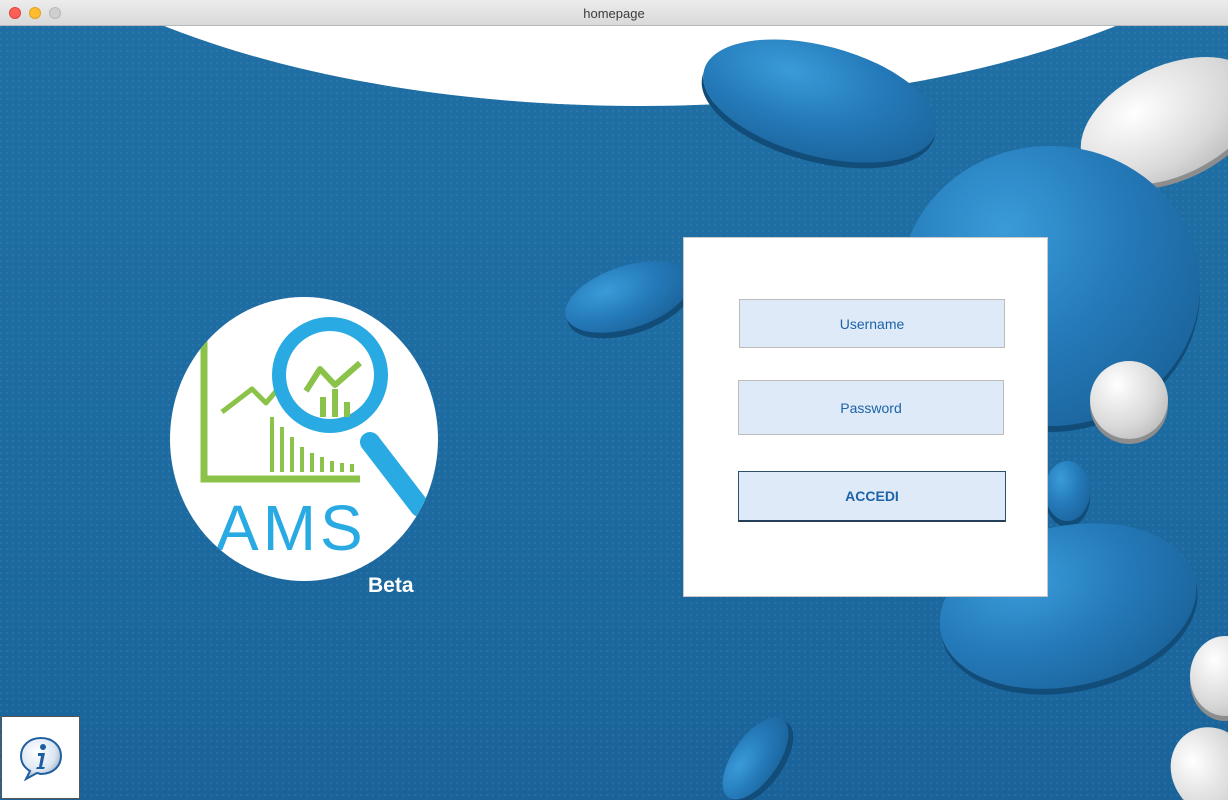 This screenshot has height=800, width=1228. What do you see at coordinates (304, 439) in the screenshot?
I see `app-logo: AMS` at bounding box center [304, 439].